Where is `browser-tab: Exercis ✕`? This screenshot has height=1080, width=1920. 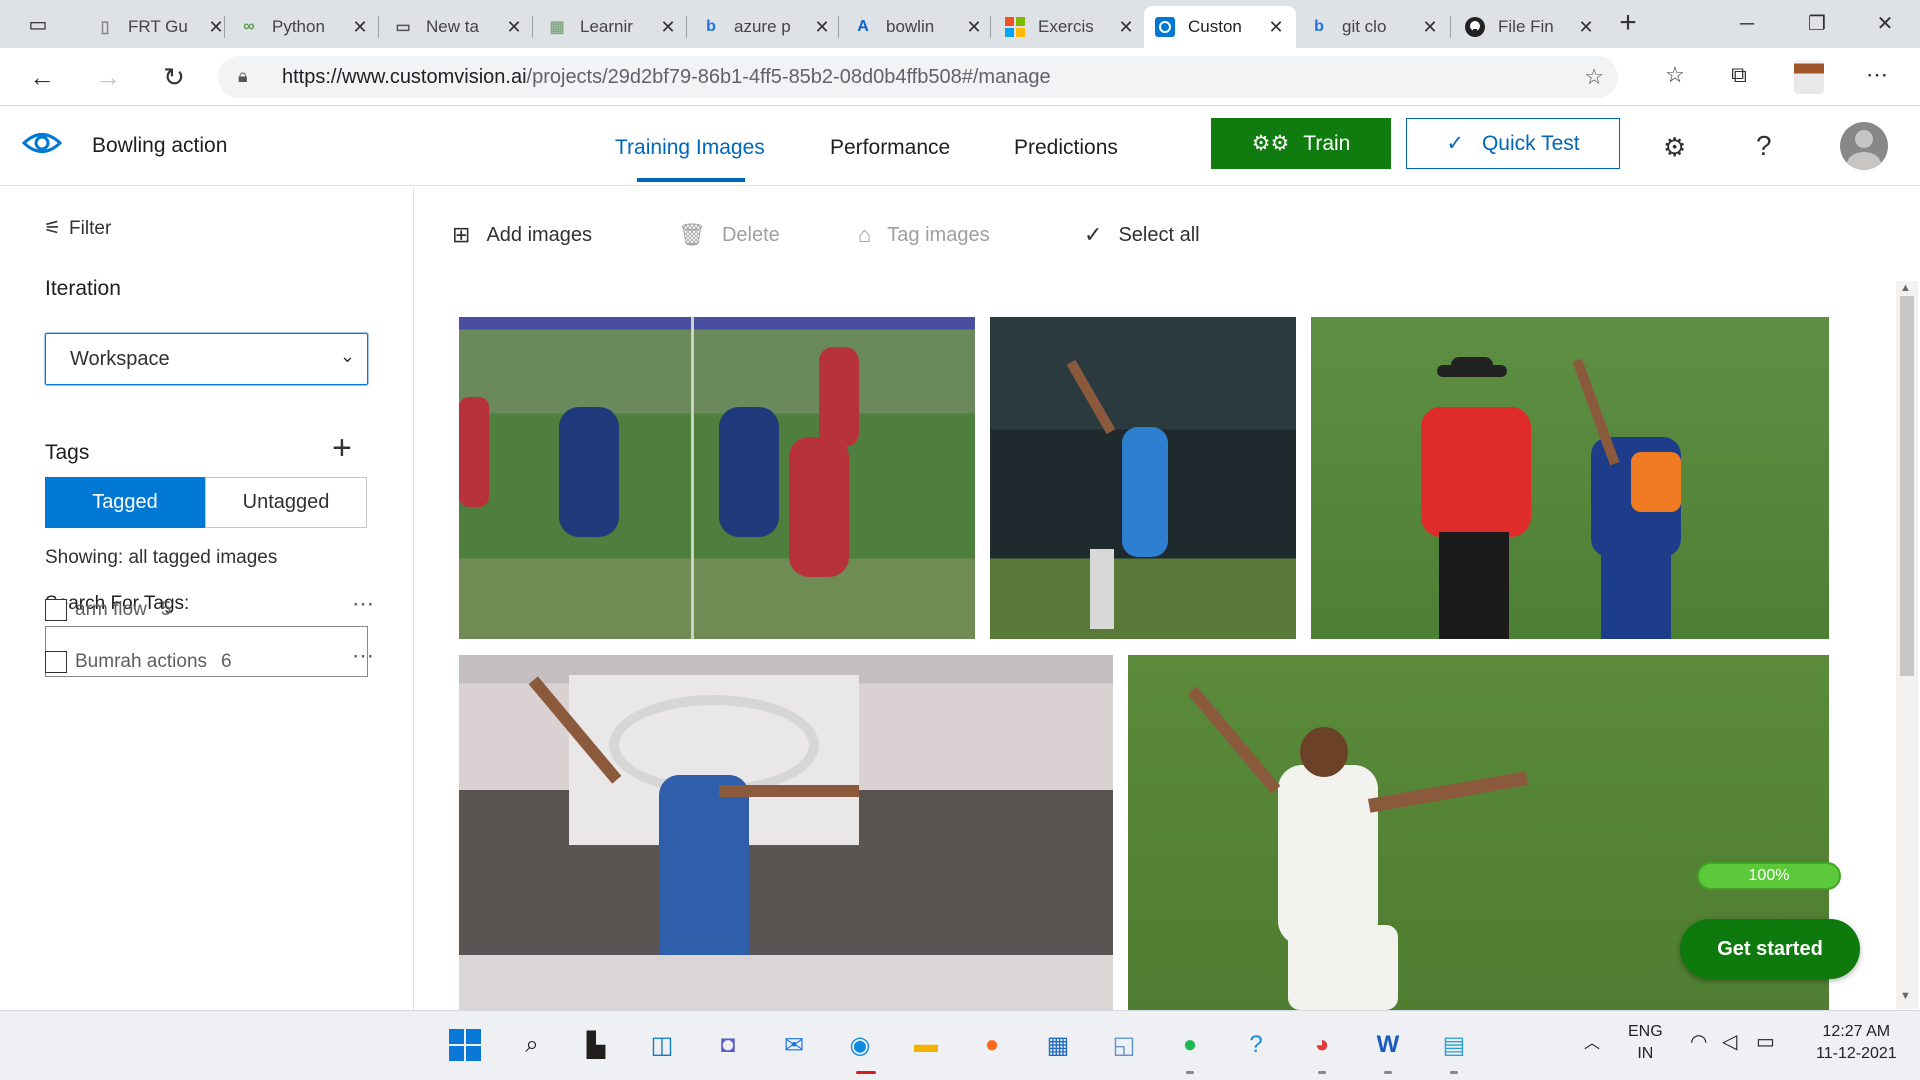
browser-tab: Exercis ✕ is located at coordinates (1070, 27).